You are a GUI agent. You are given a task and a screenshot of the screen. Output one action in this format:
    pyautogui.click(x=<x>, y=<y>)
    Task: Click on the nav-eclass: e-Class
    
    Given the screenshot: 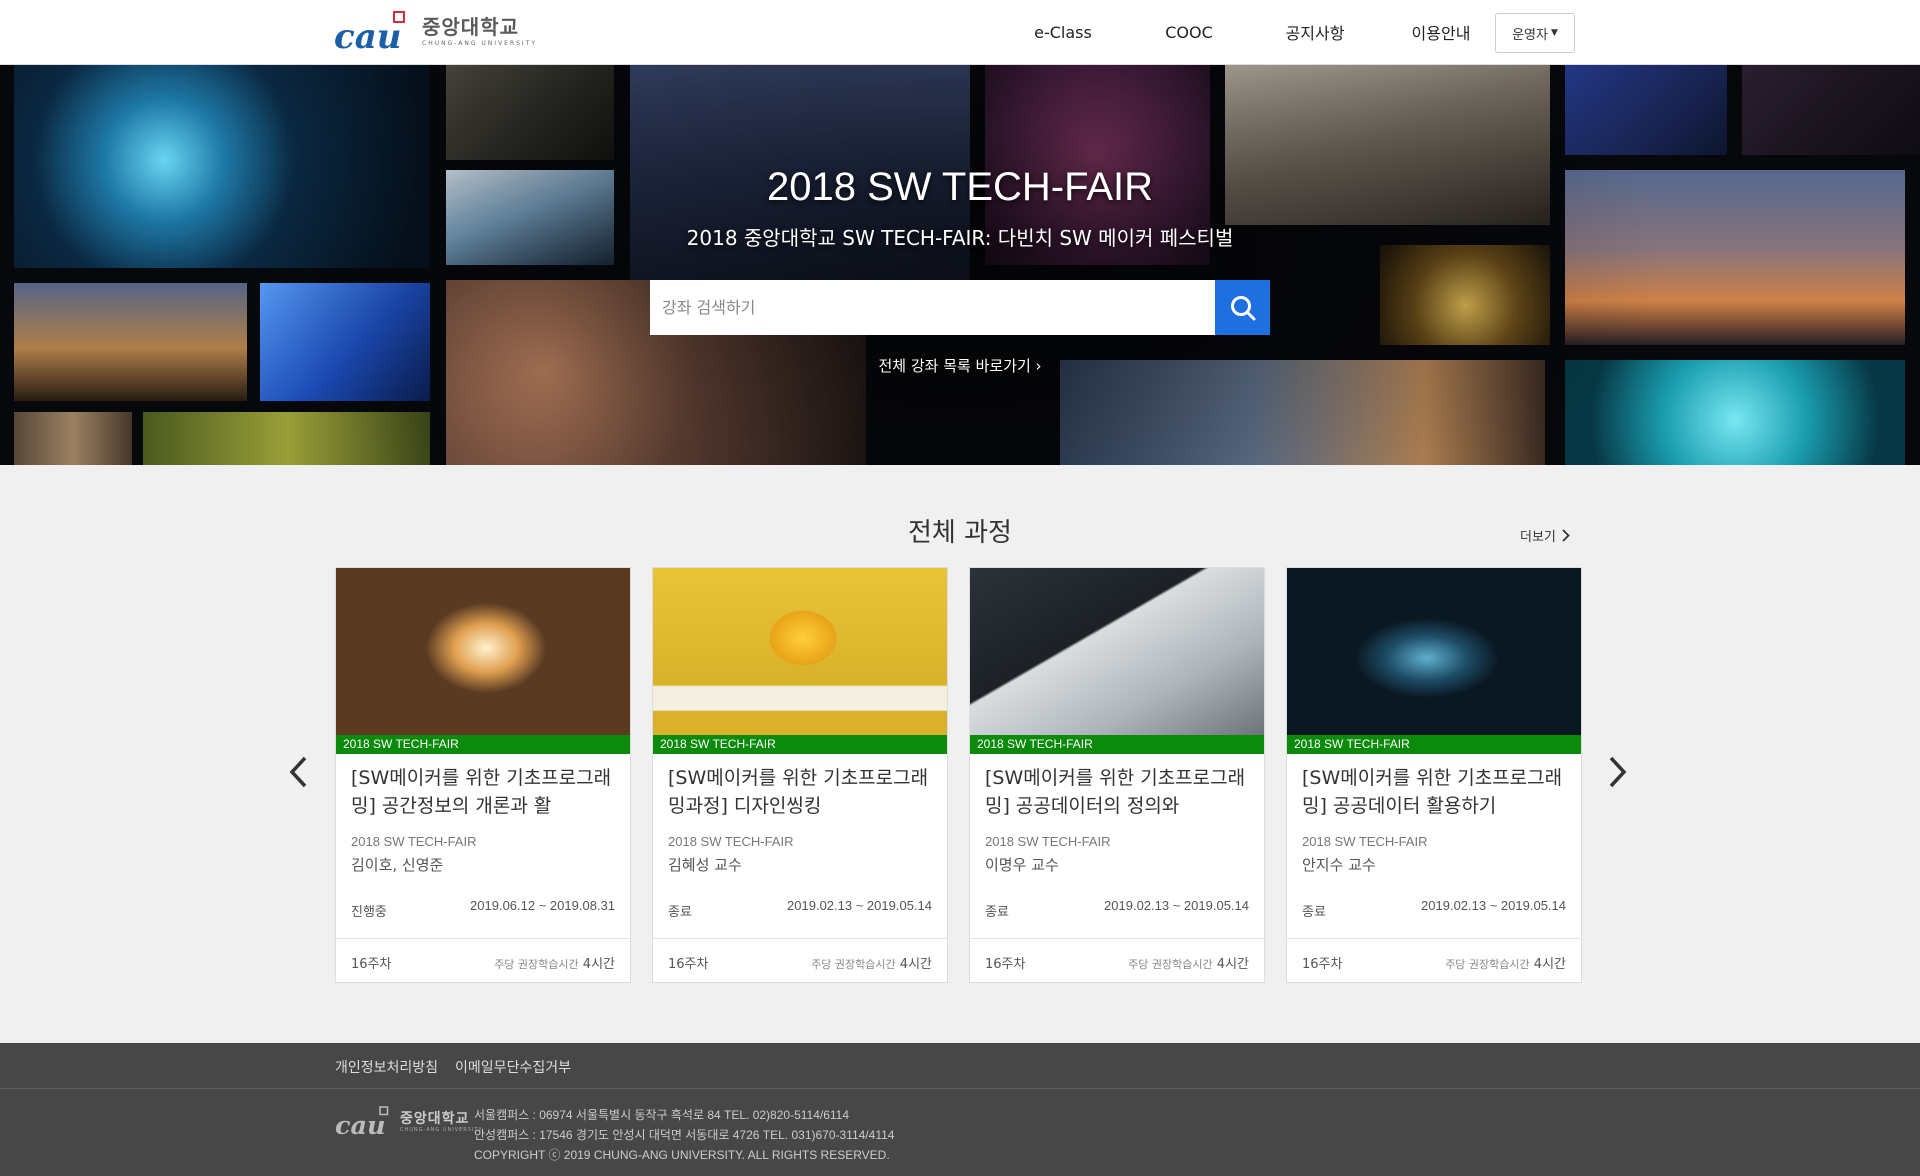 What is the action you would take?
    pyautogui.click(x=1063, y=32)
    